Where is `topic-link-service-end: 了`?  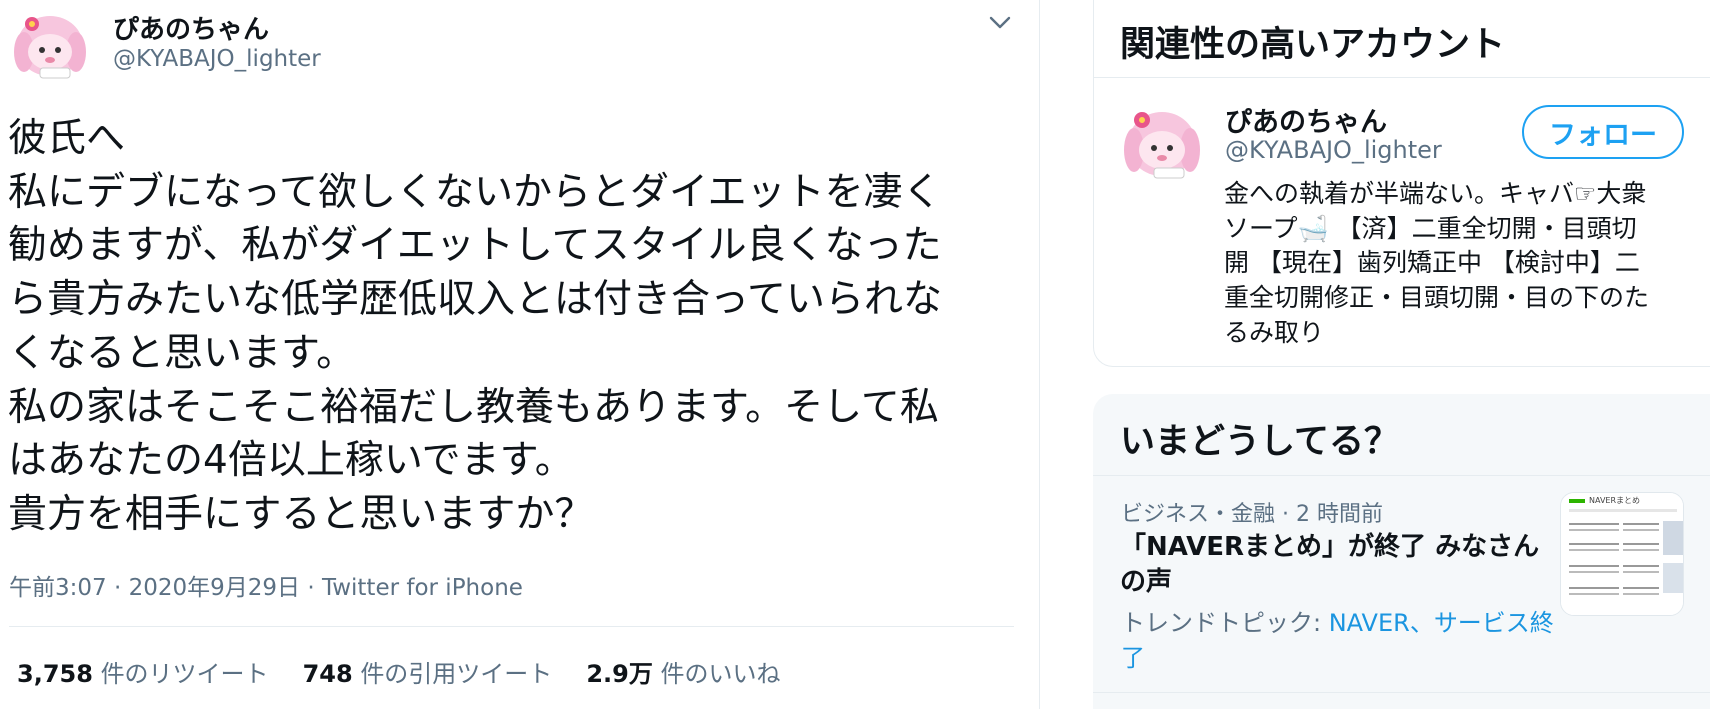
topic-link-service-end: 了 is located at coordinates (1133, 658).